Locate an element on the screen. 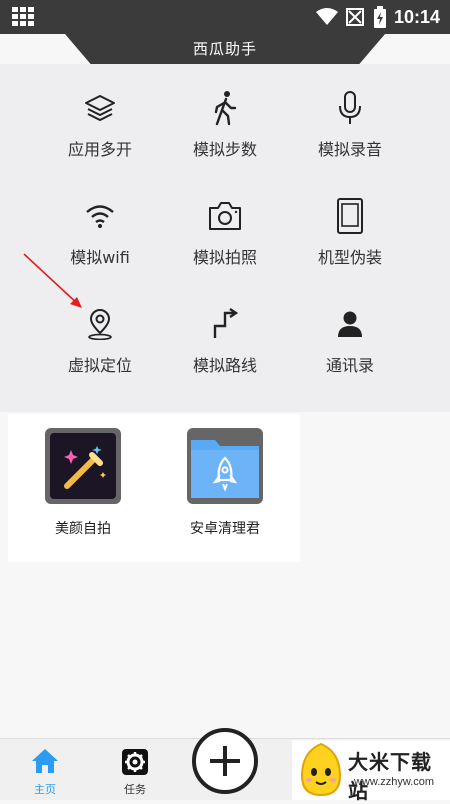 The height and width of the screenshot is (804, 450). site-watermark: 大米下载站 www.zzhyw.com is located at coordinates (371, 771).